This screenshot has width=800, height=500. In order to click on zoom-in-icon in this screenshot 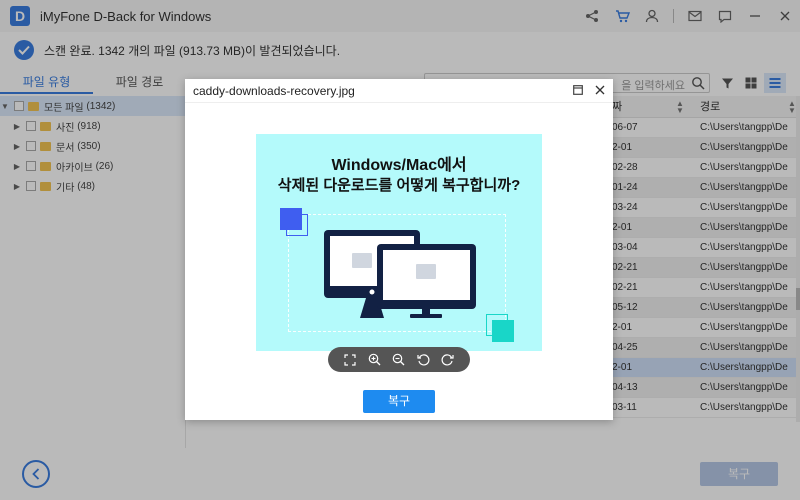, I will do `click(375, 360)`.